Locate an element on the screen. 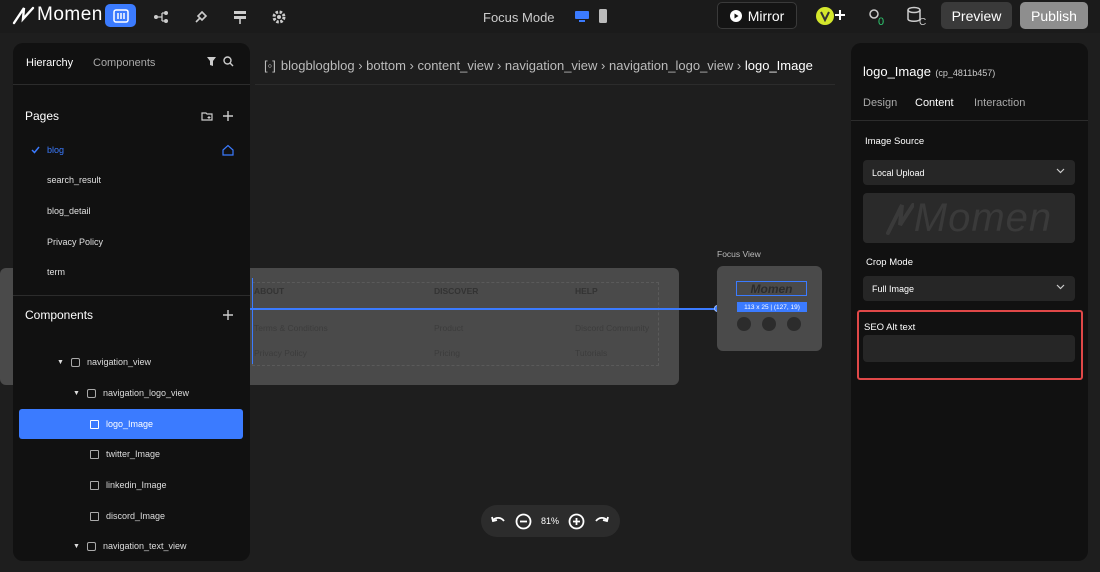 The width and height of the screenshot is (1100, 572). tree-item-discord-image: discord_Image is located at coordinates (131, 516).